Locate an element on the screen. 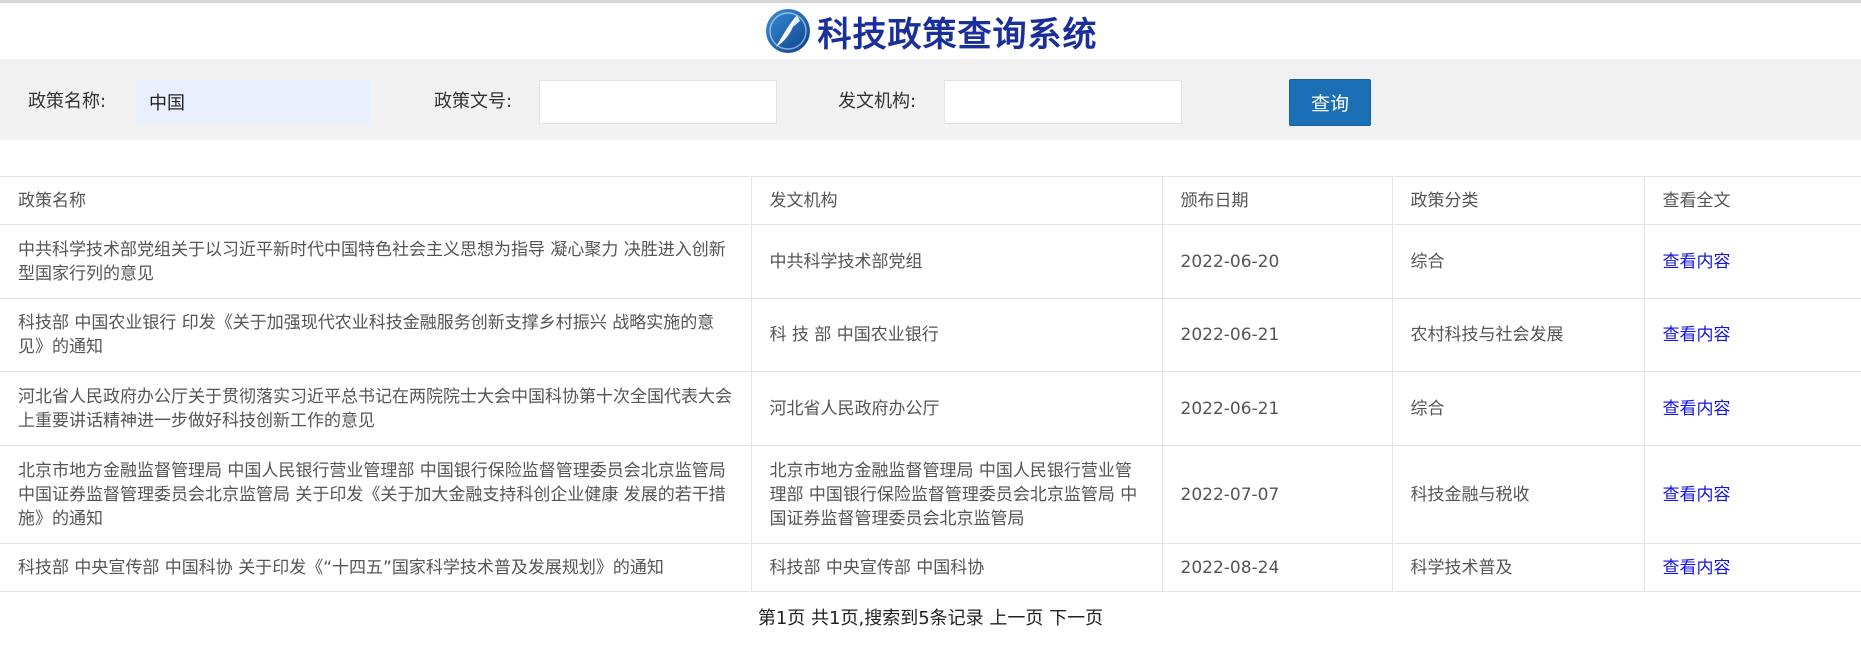 The width and height of the screenshot is (1861, 665). next-page-link: 下一页 is located at coordinates (1076, 618).